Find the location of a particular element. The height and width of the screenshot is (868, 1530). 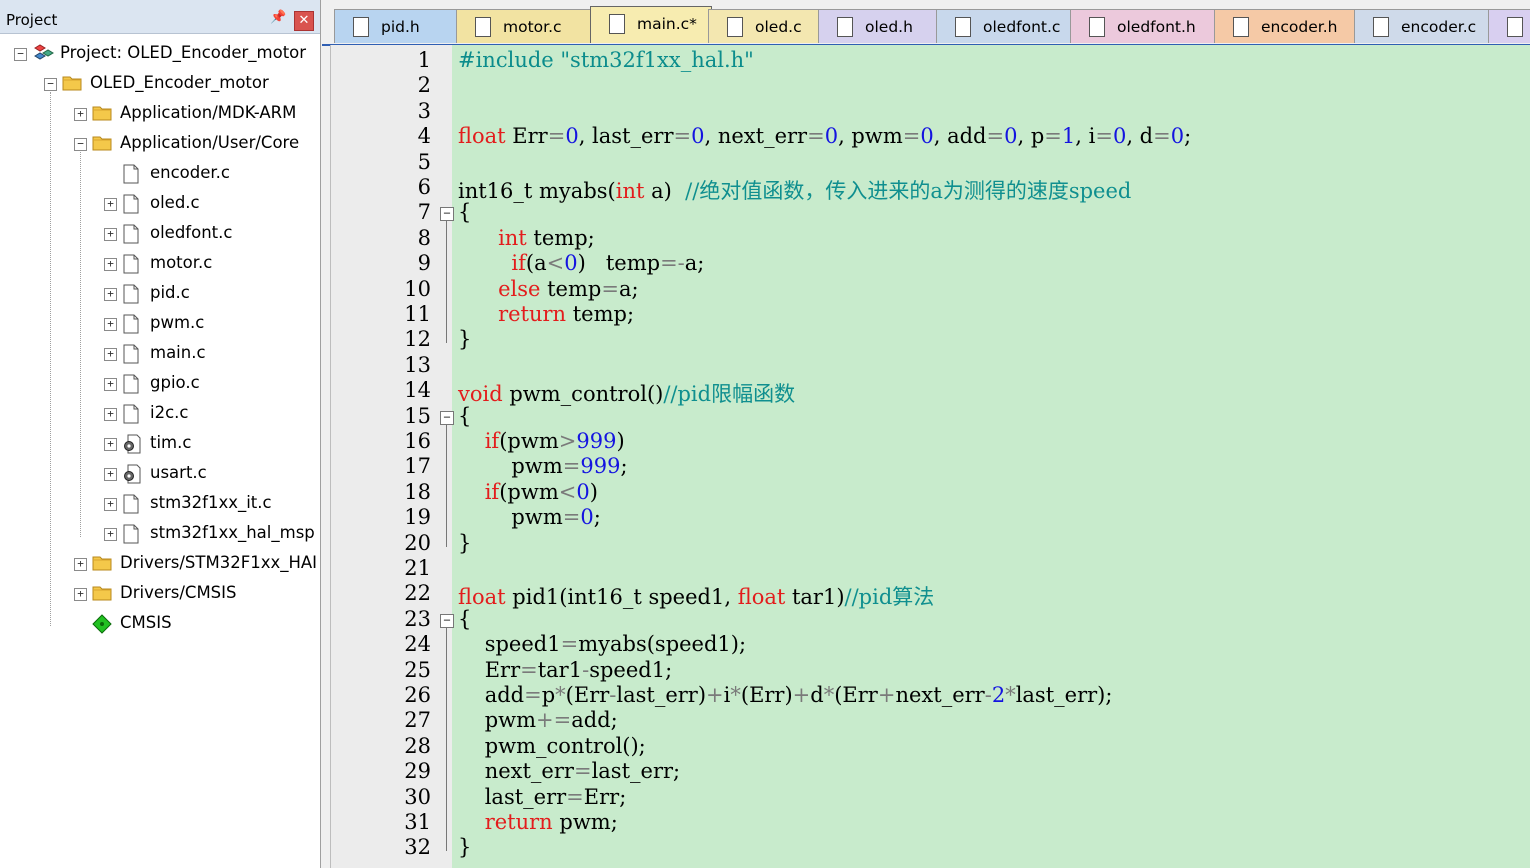

close-icon: ✕ is located at coordinates (304, 21).